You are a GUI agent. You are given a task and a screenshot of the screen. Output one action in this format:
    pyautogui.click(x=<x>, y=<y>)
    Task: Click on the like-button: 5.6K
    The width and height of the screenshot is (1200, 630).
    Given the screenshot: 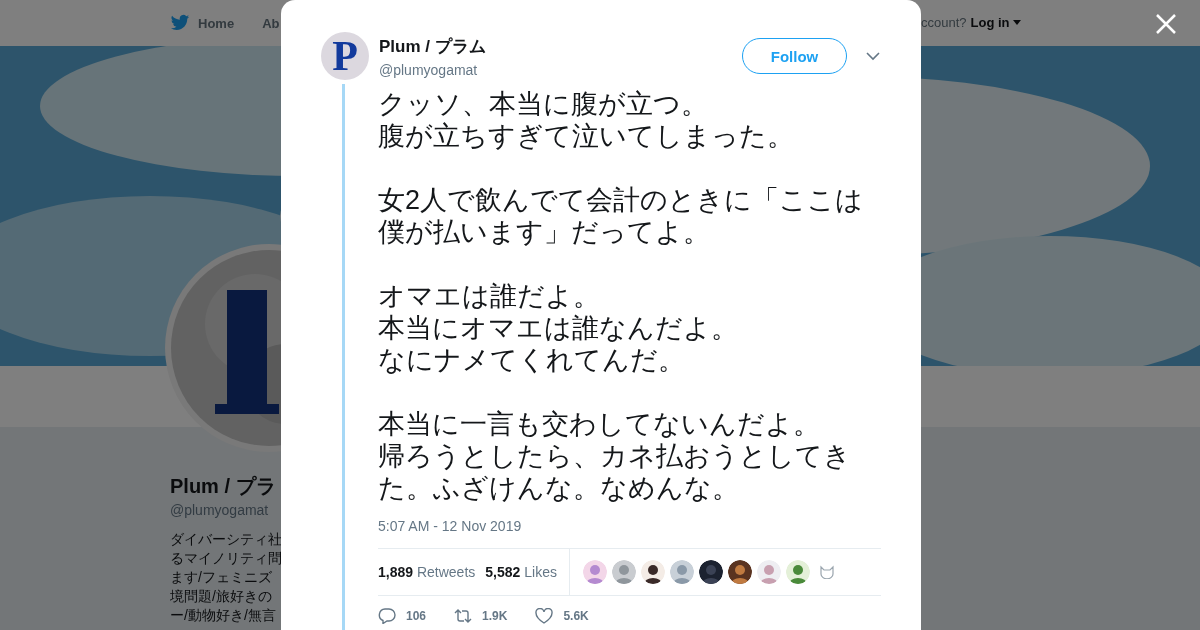 What is the action you would take?
    pyautogui.click(x=562, y=616)
    